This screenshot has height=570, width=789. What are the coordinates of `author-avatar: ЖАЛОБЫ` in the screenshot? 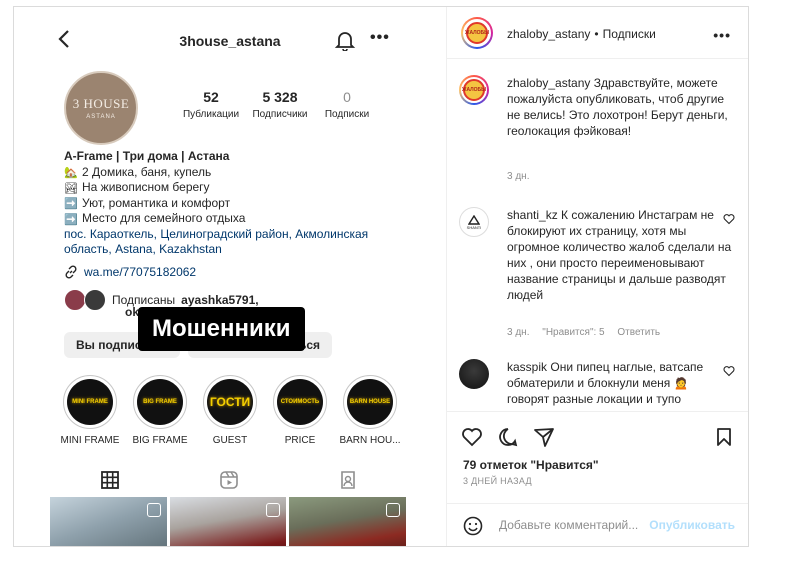 It's located at (477, 33).